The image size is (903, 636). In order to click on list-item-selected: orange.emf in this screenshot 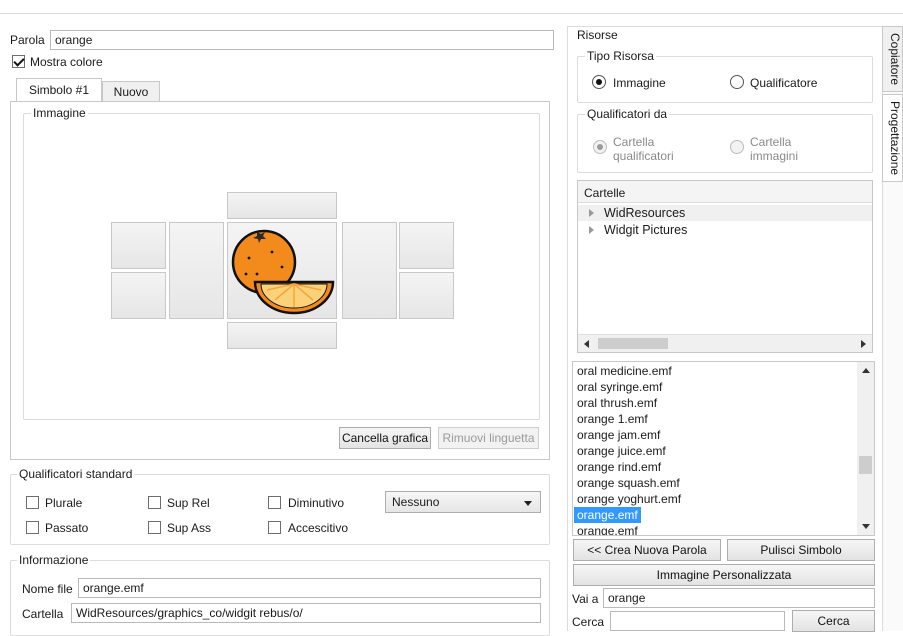, I will do `click(607, 515)`.